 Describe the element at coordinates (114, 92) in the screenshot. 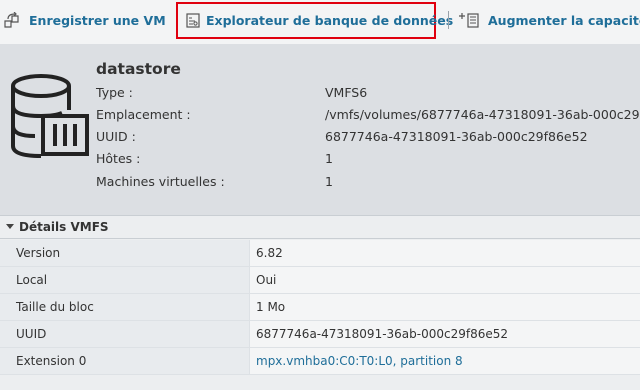

I see `type-label: Type :` at that location.